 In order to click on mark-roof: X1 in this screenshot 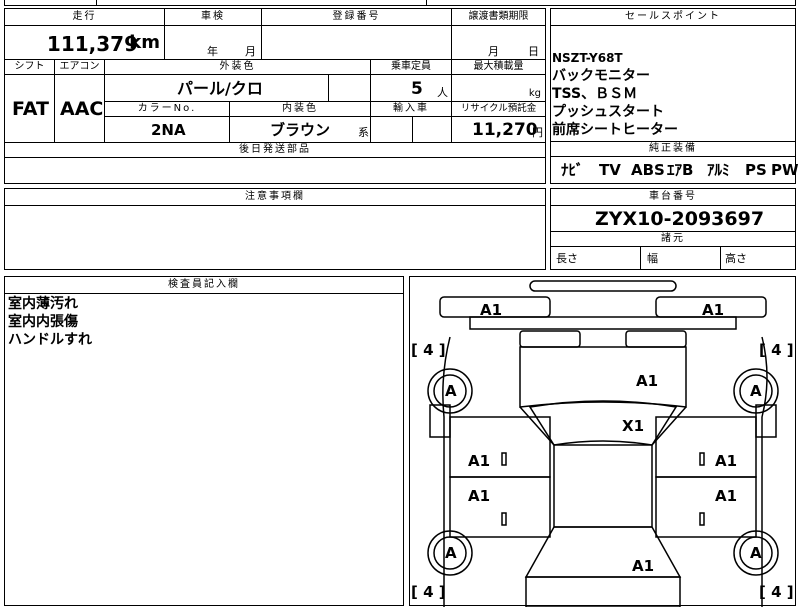, I will do `click(633, 426)`.